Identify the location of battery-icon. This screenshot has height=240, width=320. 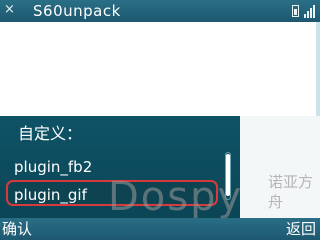
(295, 11).